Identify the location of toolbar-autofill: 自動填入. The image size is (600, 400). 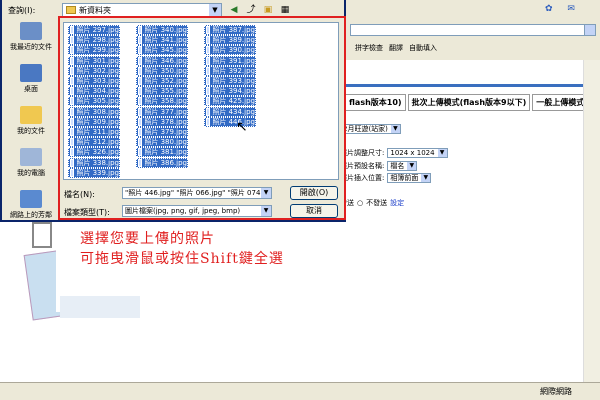
(423, 48).